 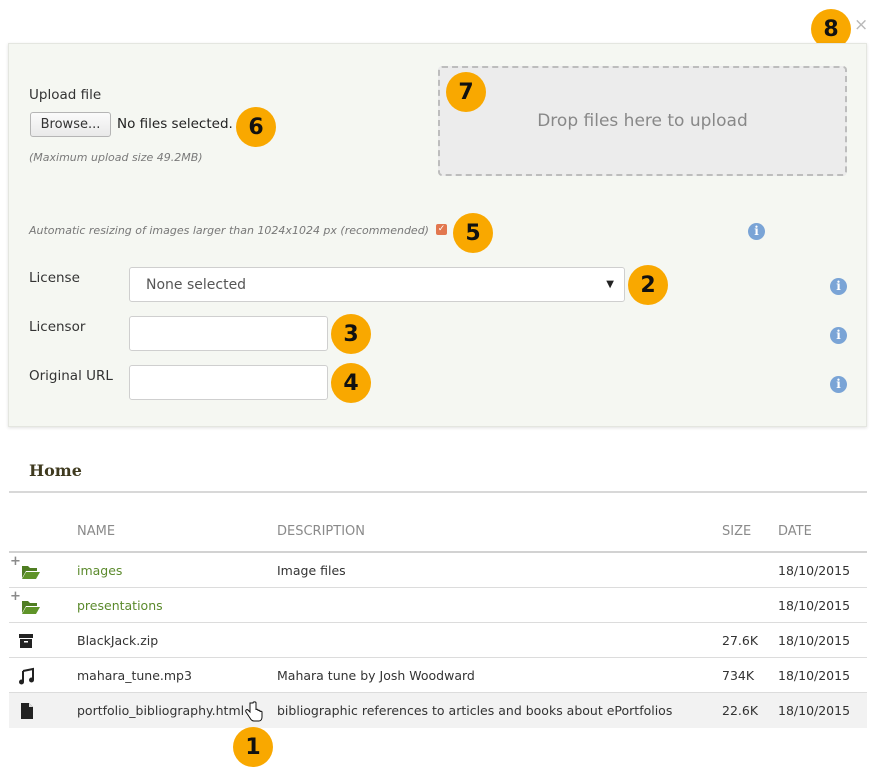 What do you see at coordinates (65, 95) in the screenshot?
I see `upload-file-label: Upload file` at bounding box center [65, 95].